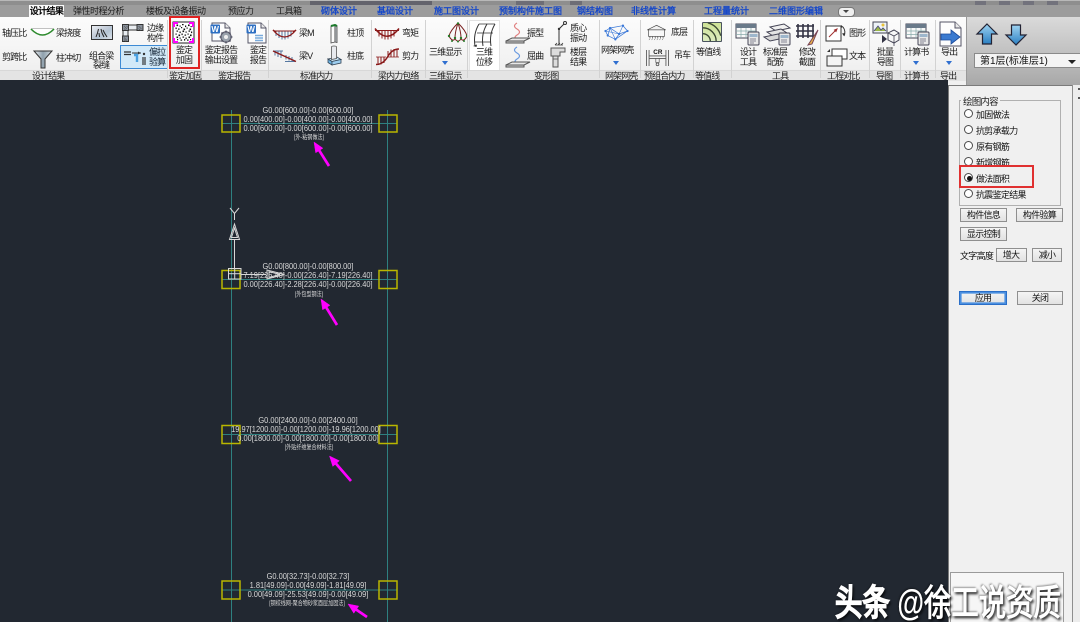  I want to click on svg-text: CR, so click(658, 52).